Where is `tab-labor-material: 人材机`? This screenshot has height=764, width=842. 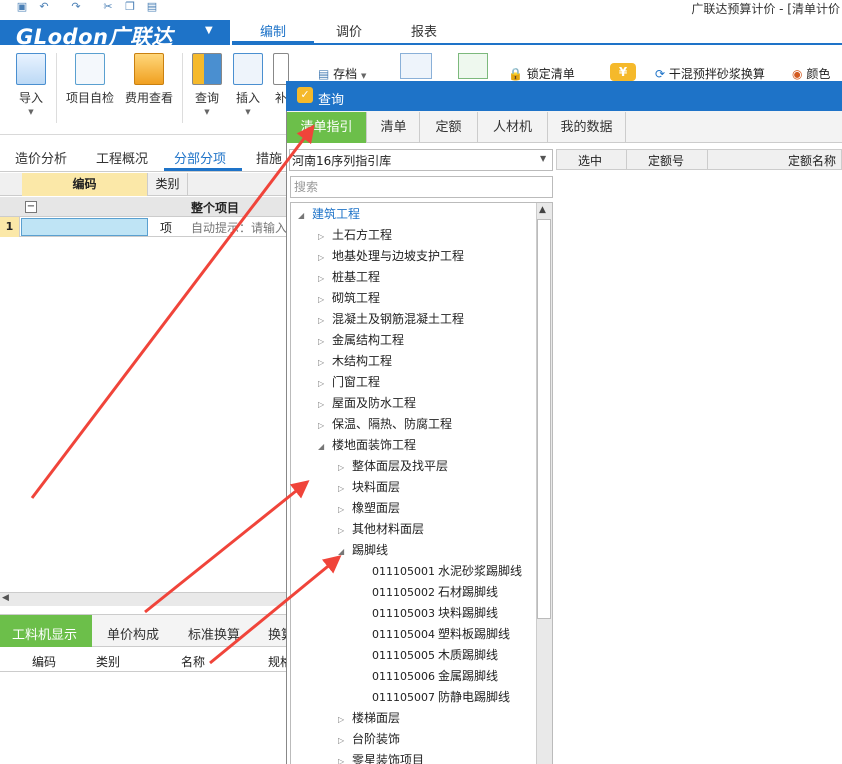
tab-labor-material: 人材机 is located at coordinates (513, 127).